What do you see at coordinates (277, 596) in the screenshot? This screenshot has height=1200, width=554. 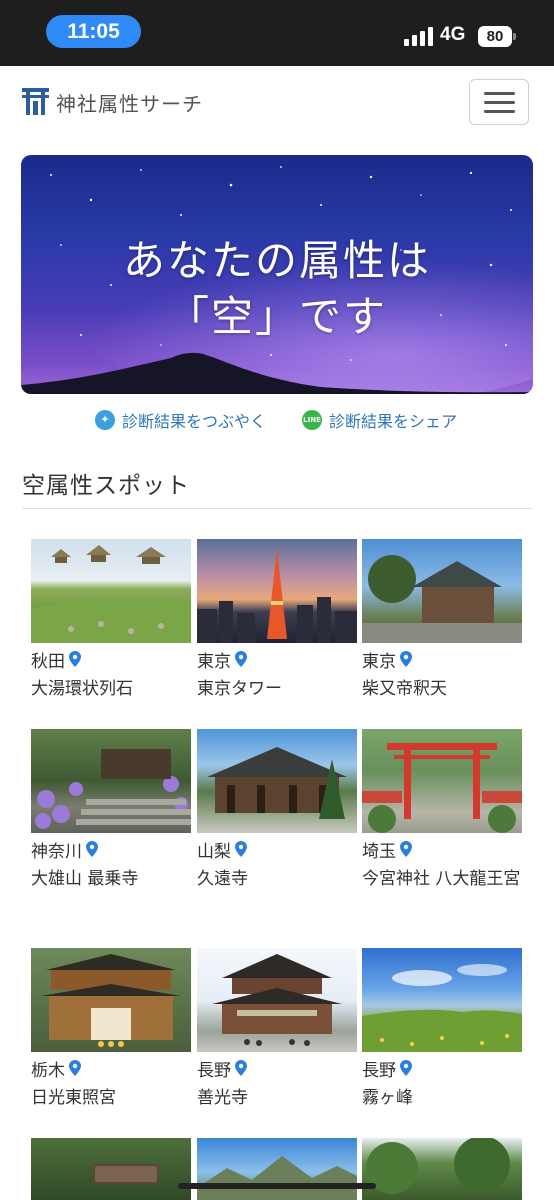 I see `tokyo-tower-image` at bounding box center [277, 596].